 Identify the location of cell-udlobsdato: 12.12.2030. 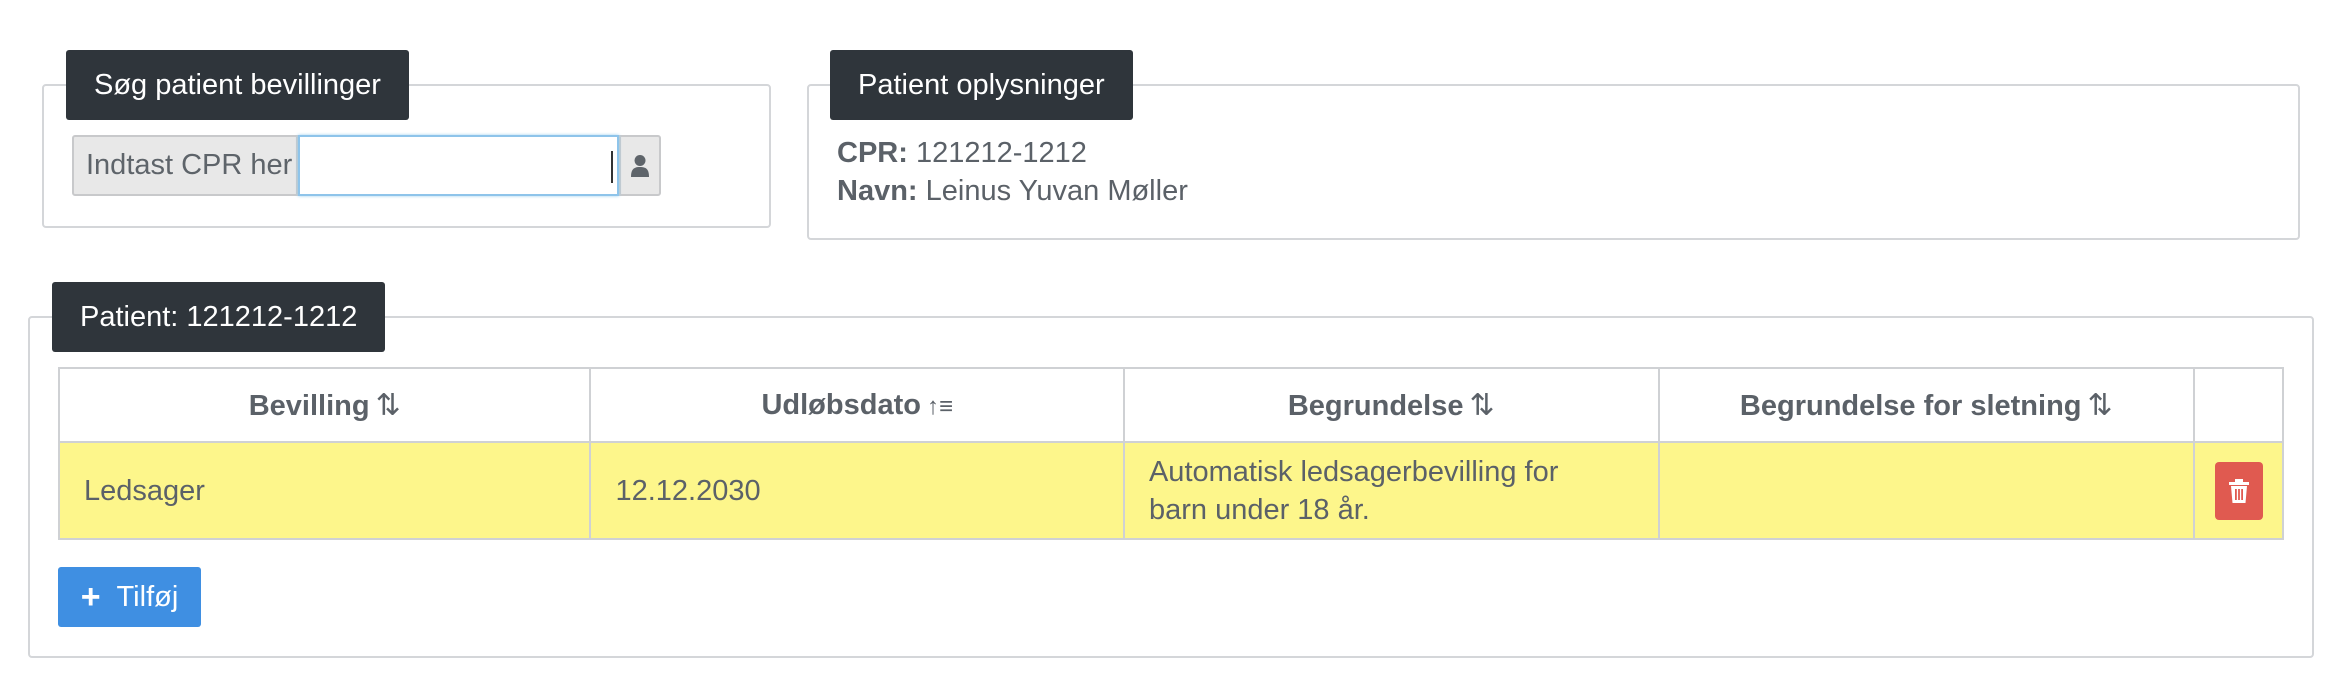
(857, 490).